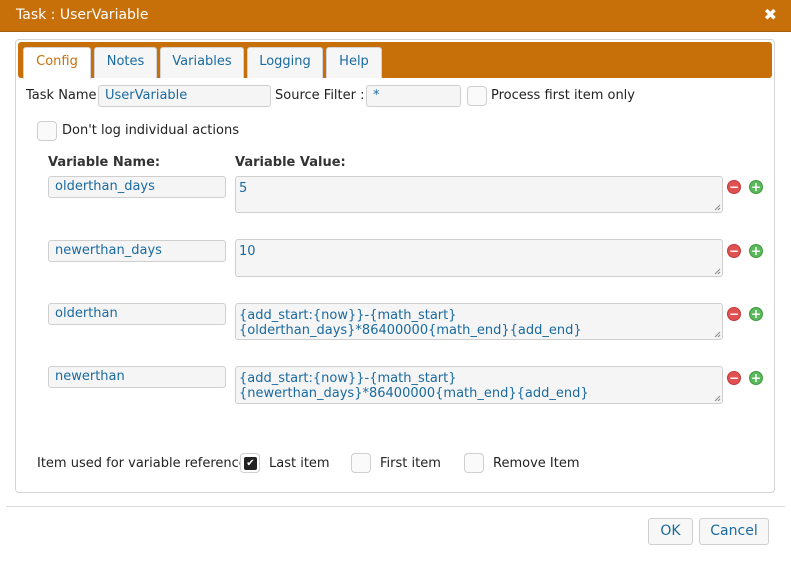 The height and width of the screenshot is (564, 791). I want to click on variable-name-header: Variable Name:, so click(104, 162).